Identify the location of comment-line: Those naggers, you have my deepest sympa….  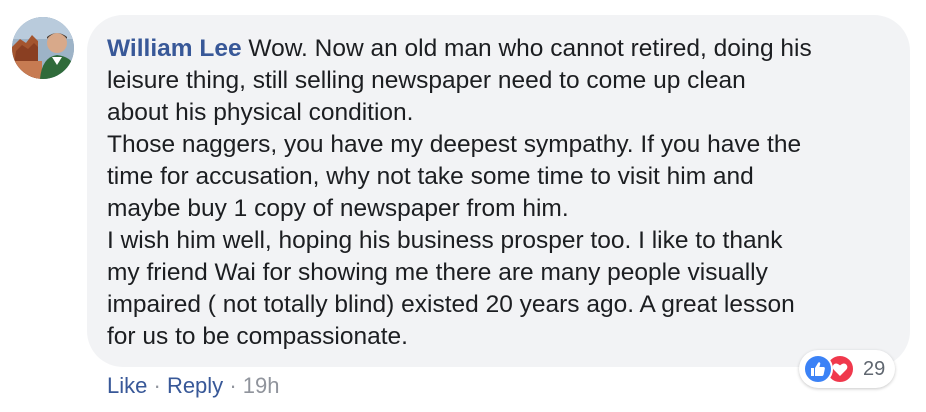
(454, 144).